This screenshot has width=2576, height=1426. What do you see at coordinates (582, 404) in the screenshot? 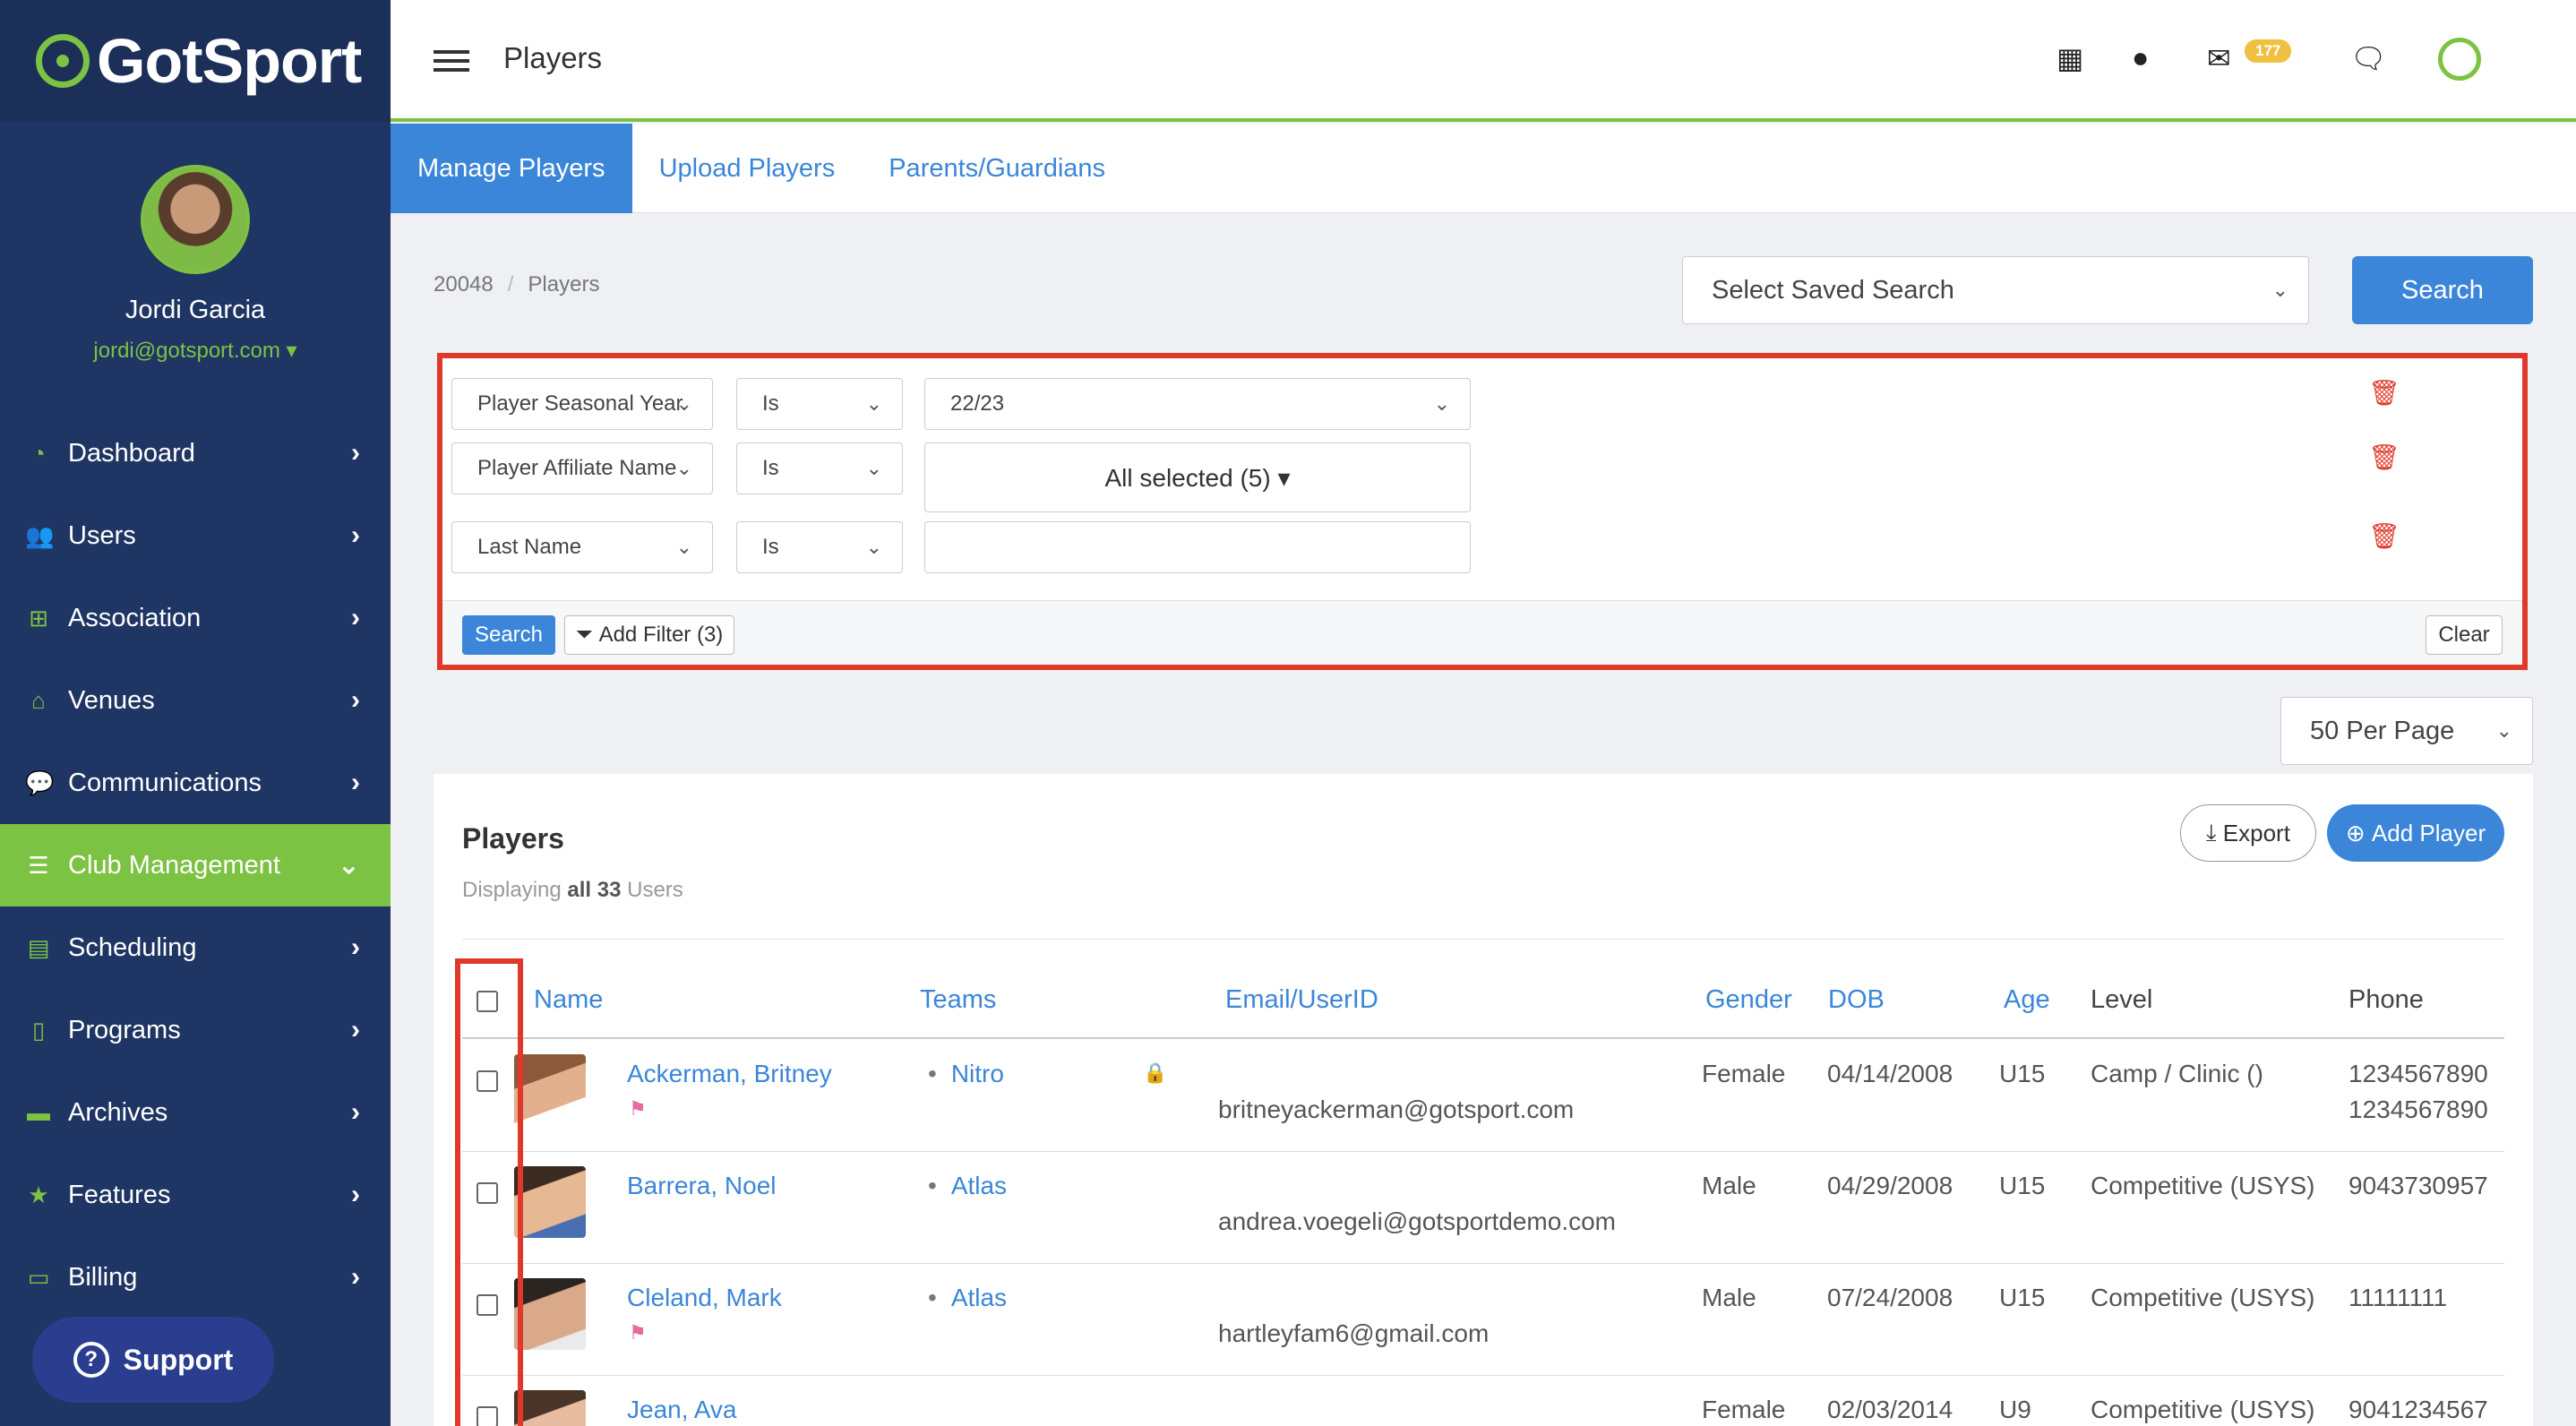
I see `filter-field-select: Player Seasonal Year ⌄` at bounding box center [582, 404].